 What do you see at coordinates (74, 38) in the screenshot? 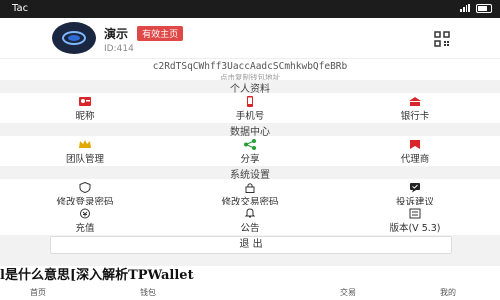
I see `avatar` at bounding box center [74, 38].